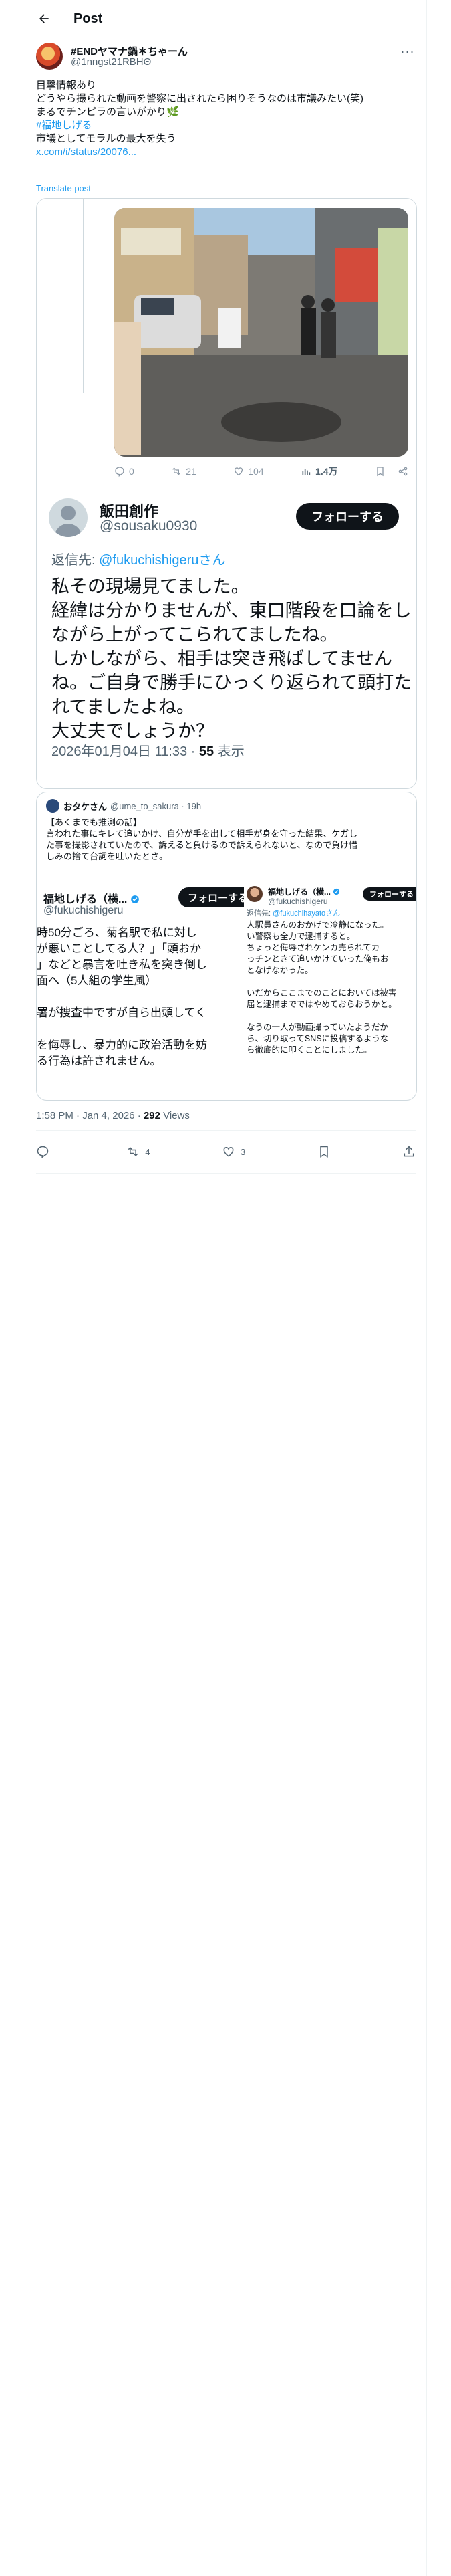 The height and width of the screenshot is (2576, 451). I want to click on page-title: Post, so click(88, 18).